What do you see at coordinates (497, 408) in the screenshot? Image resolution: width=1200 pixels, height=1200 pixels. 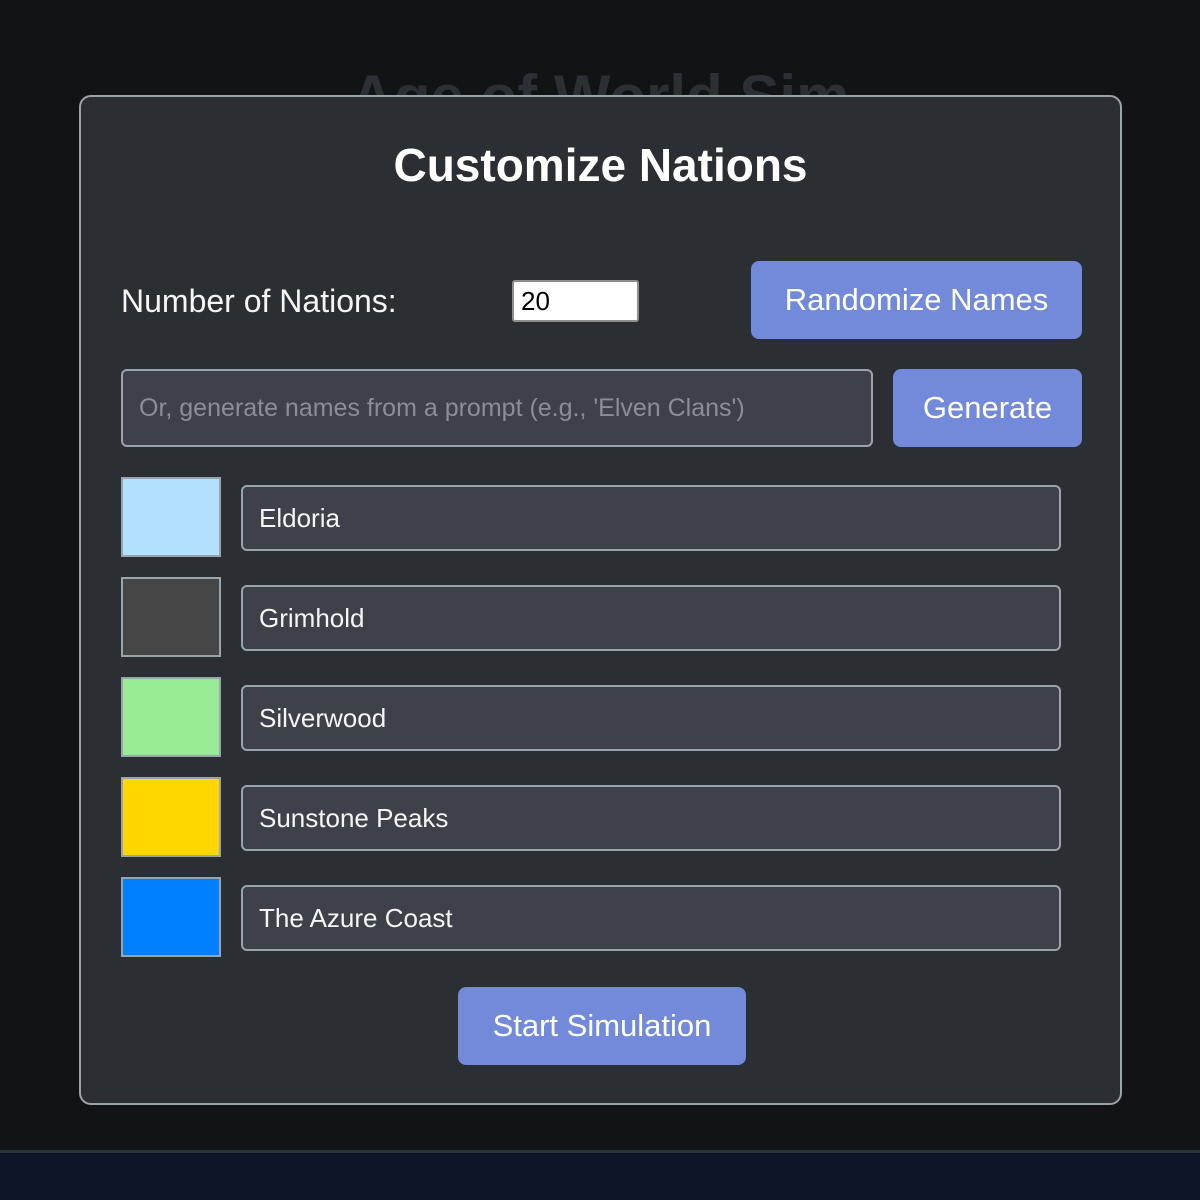 I see `name-prompt-input` at bounding box center [497, 408].